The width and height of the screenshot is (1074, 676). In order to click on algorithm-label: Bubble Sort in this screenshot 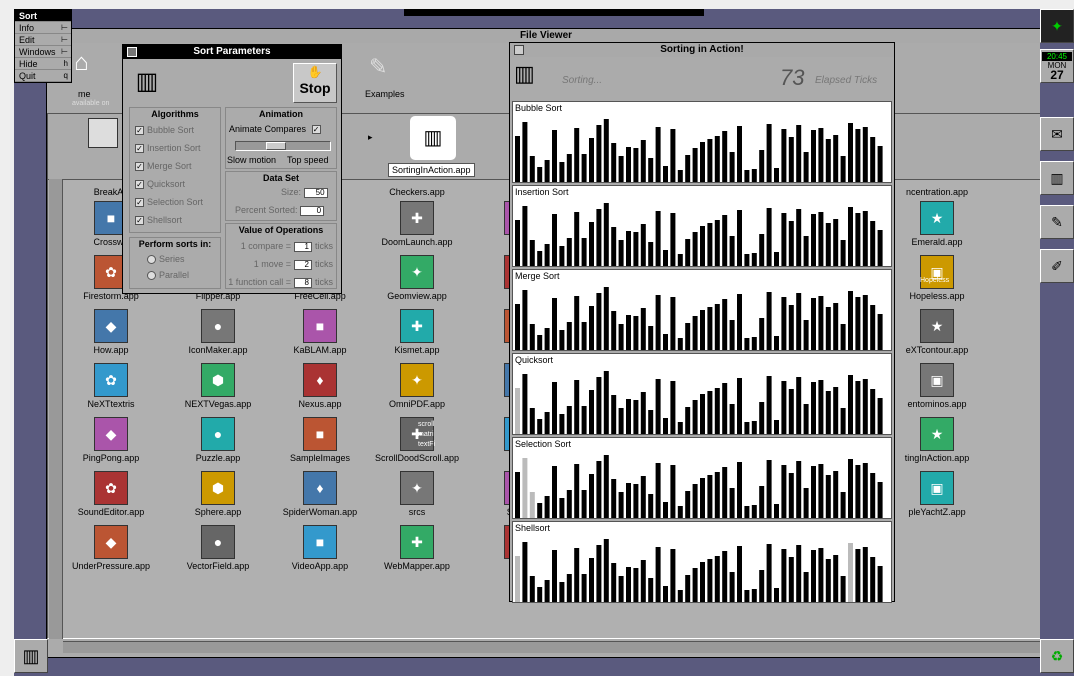, I will do `click(171, 130)`.